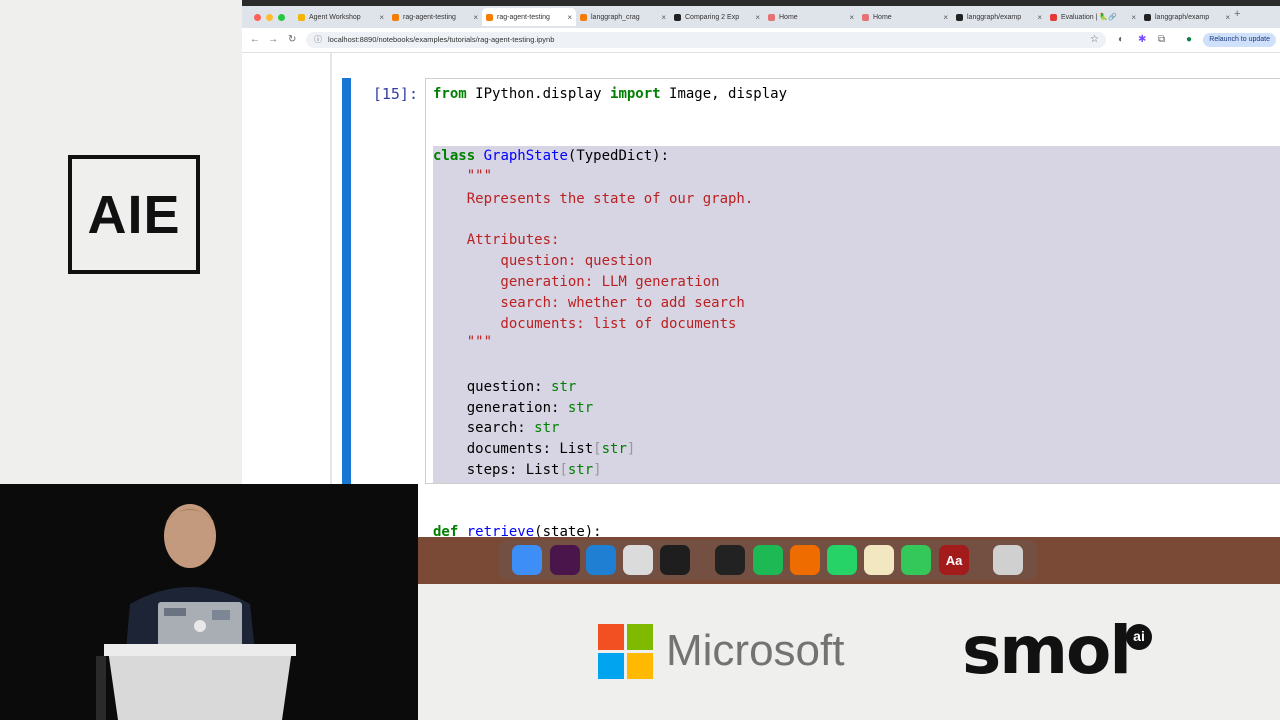  Describe the element at coordinates (551, 156) in the screenshot. I see `code-line: class GraphState(TypedDict):` at that location.